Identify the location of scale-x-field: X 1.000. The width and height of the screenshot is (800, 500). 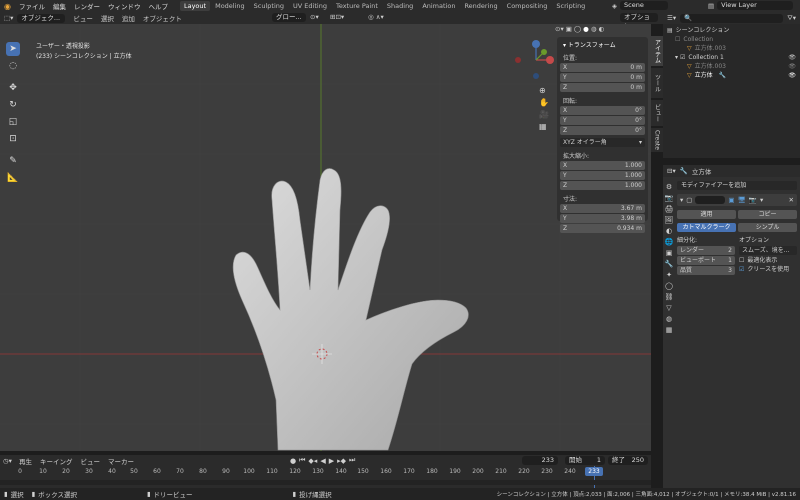
(602, 165).